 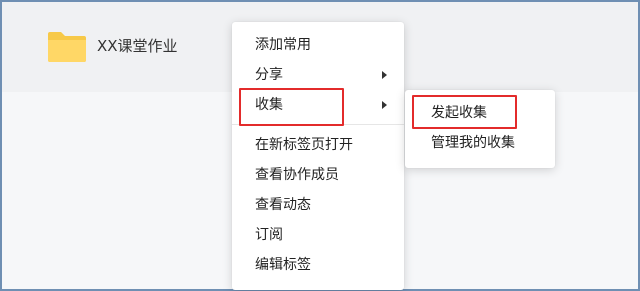 I want to click on menu-item-add-favorite: 添加常用, so click(x=318, y=45).